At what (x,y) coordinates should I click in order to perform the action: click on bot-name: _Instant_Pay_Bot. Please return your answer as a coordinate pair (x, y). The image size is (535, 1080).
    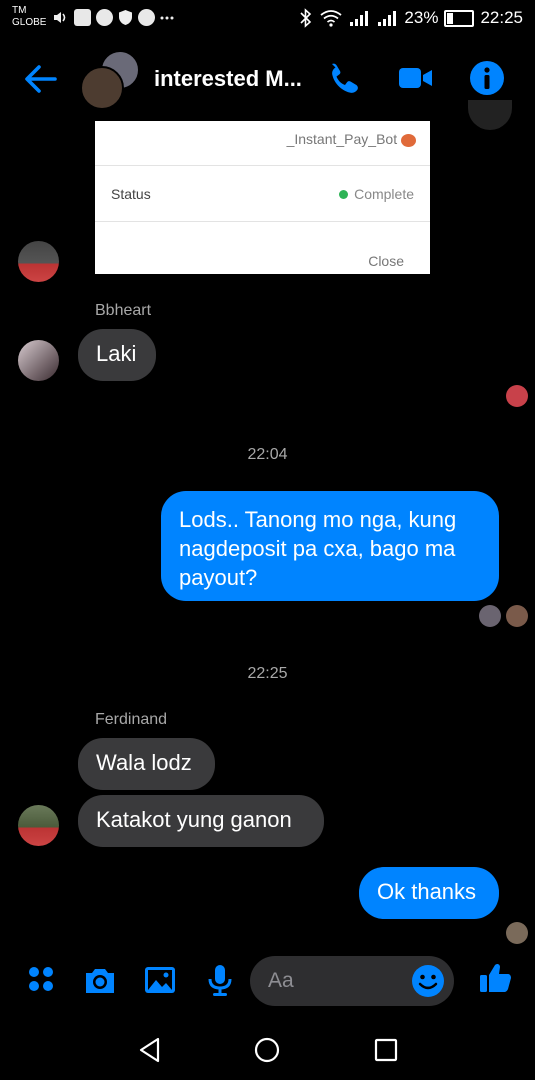
    Looking at the image, I should click on (351, 139).